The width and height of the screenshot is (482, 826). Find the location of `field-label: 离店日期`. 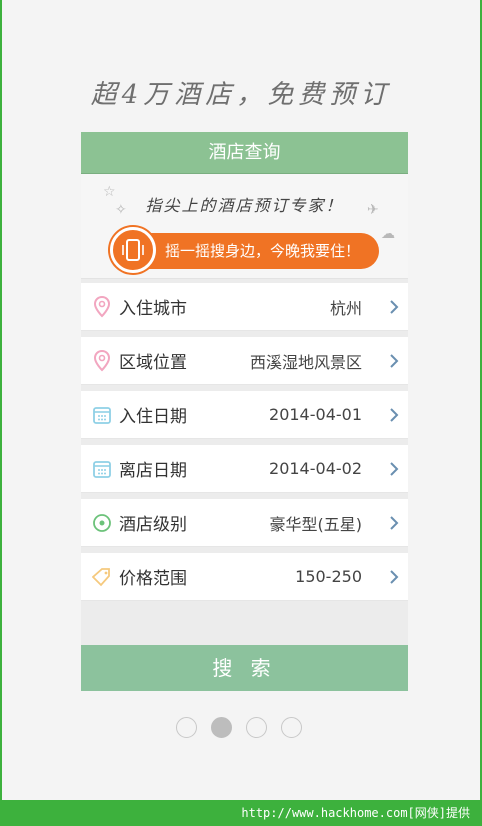

field-label: 离店日期 is located at coordinates (153, 471).